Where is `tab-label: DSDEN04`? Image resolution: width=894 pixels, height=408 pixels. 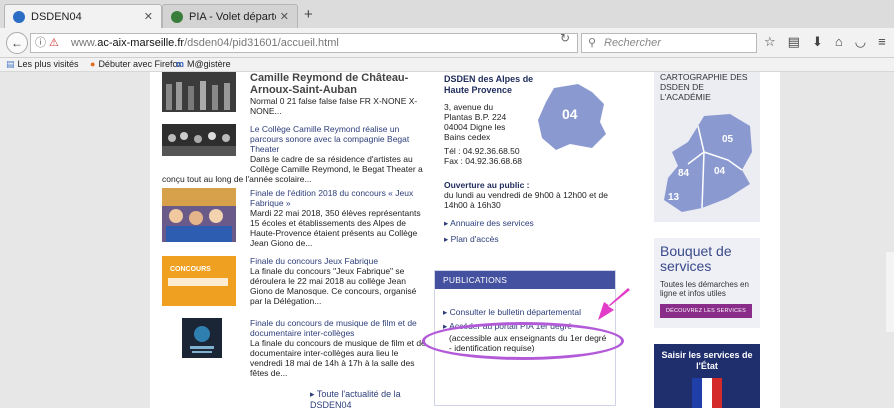 tab-label: DSDEN04 is located at coordinates (56, 16).